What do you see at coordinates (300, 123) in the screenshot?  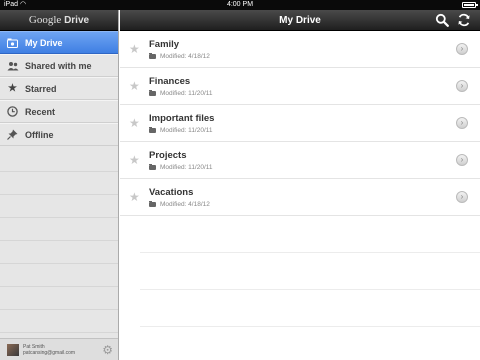 I see `list-item: ★ Important files Modified: 11/20/11 ›` at bounding box center [300, 123].